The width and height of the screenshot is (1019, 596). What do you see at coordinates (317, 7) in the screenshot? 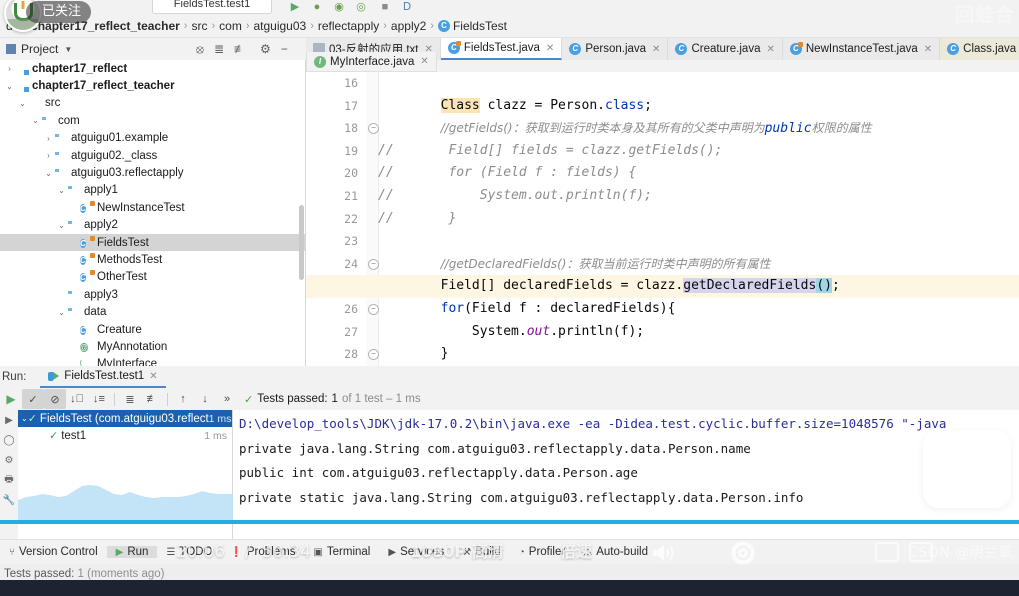
I see `debug-icon: ●` at bounding box center [317, 7].